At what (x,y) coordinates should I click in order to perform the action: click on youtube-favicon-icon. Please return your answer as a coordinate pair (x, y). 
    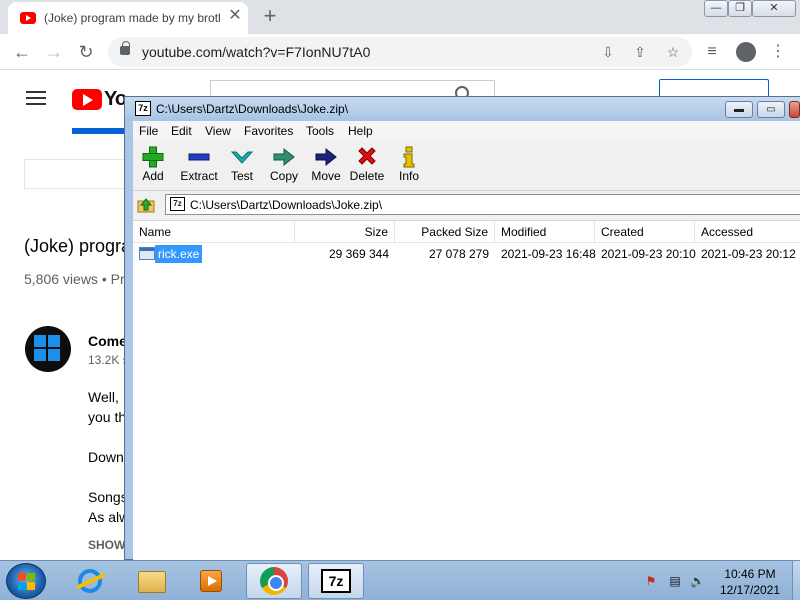
    Looking at the image, I should click on (28, 18).